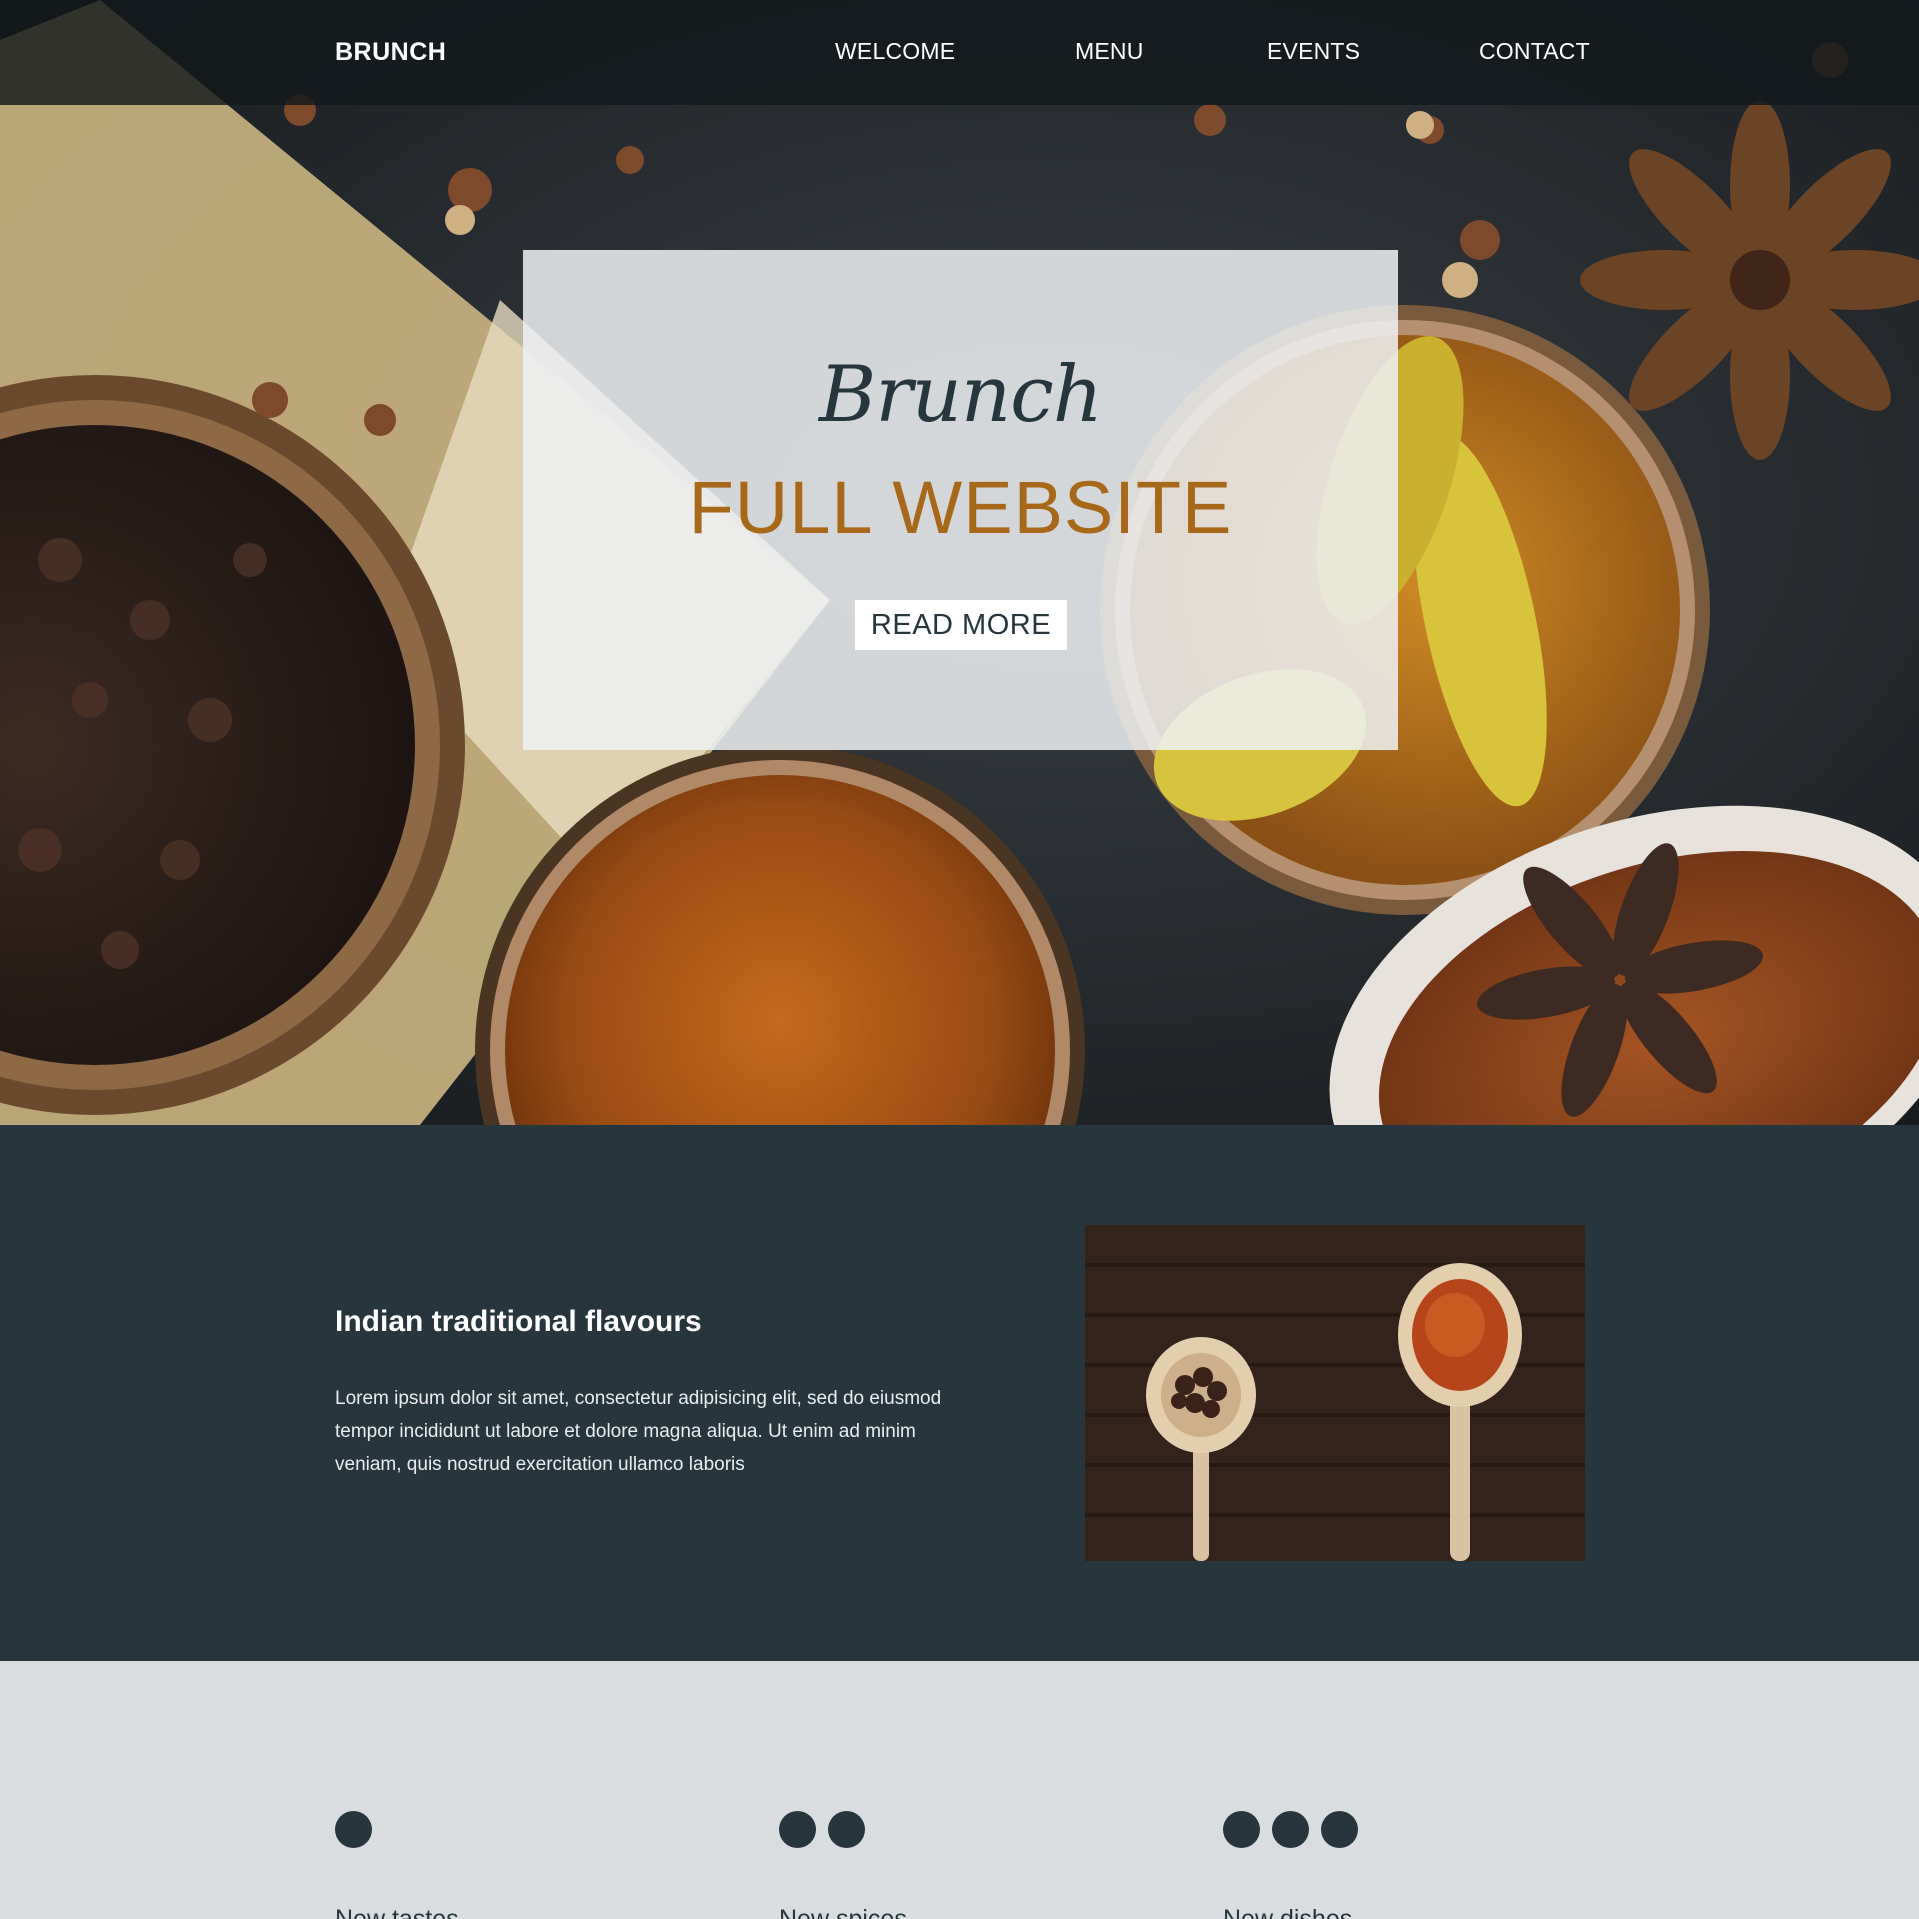 The width and height of the screenshot is (1919, 1919). I want to click on hero-title: FULL WEBSITE, so click(960, 507).